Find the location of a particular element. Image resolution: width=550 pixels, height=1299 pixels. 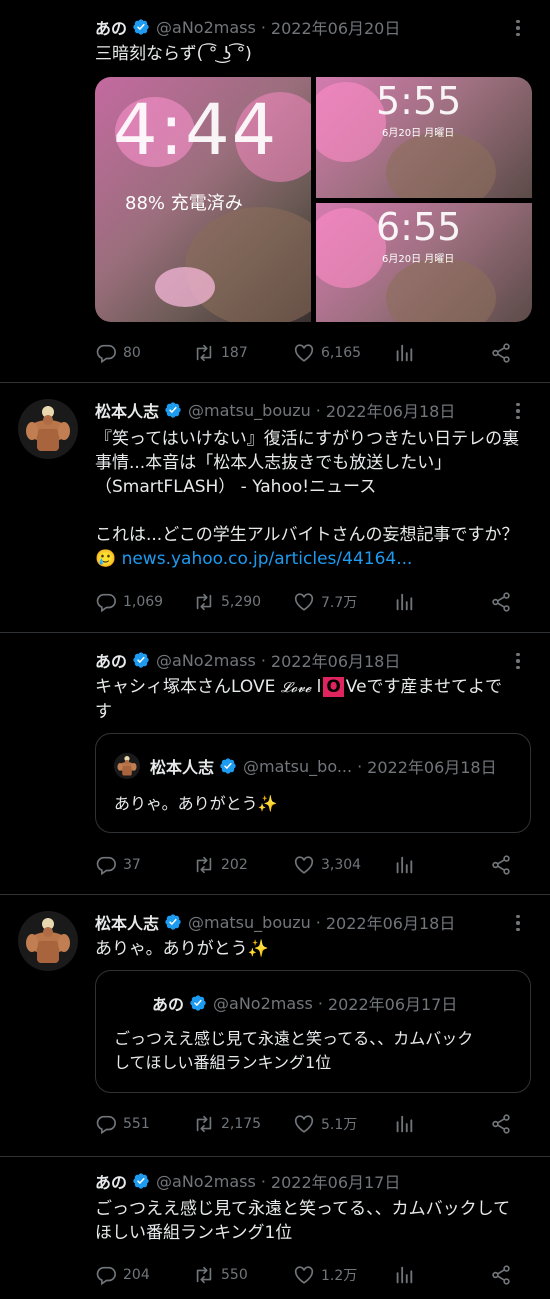

quote-text: ごっつええ感じ見て永遠と笑ってる、、カムバック してほしい番組ランキング1位 is located at coordinates (315, 1051).